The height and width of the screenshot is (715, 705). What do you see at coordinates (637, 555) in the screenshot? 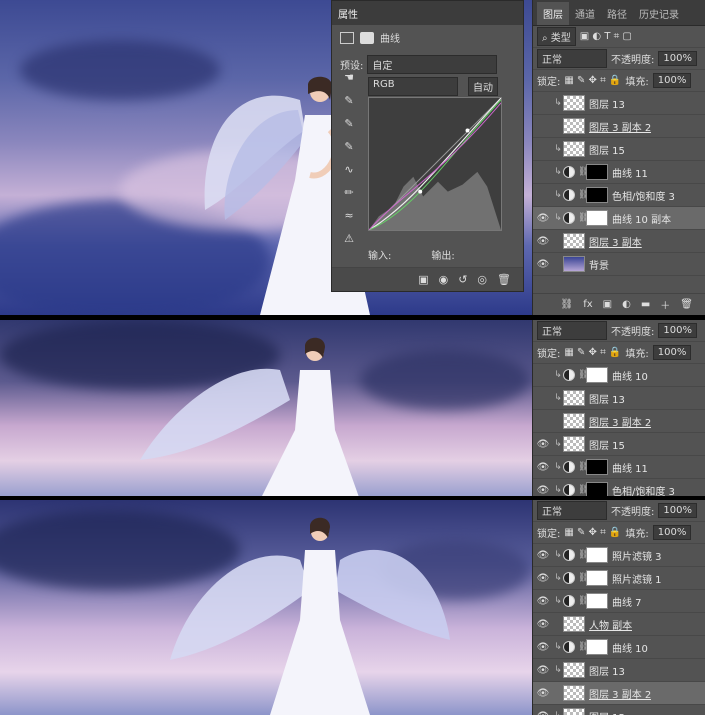
I see `layer-name: 照片滤镜 3` at bounding box center [637, 555].